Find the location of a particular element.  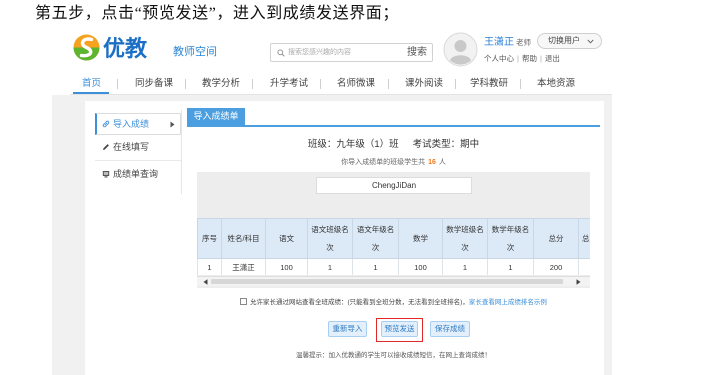

sidebar-item-label: 导入成绩 is located at coordinates (131, 124).